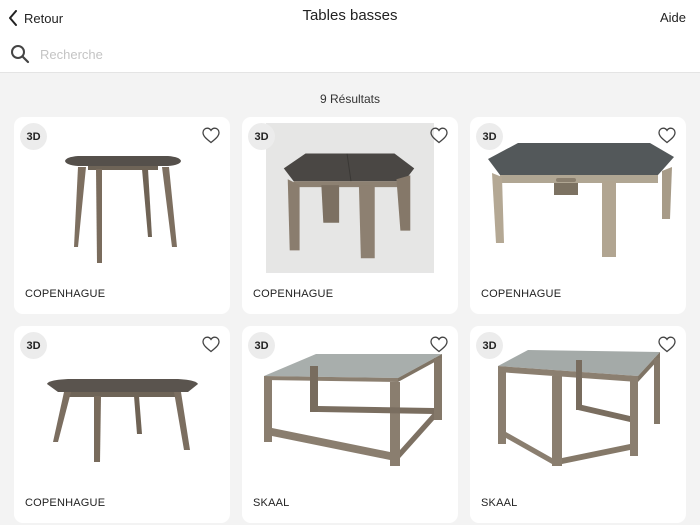 This screenshot has width=700, height=525. Describe the element at coordinates (20, 54) in the screenshot. I see `search-icon` at that location.